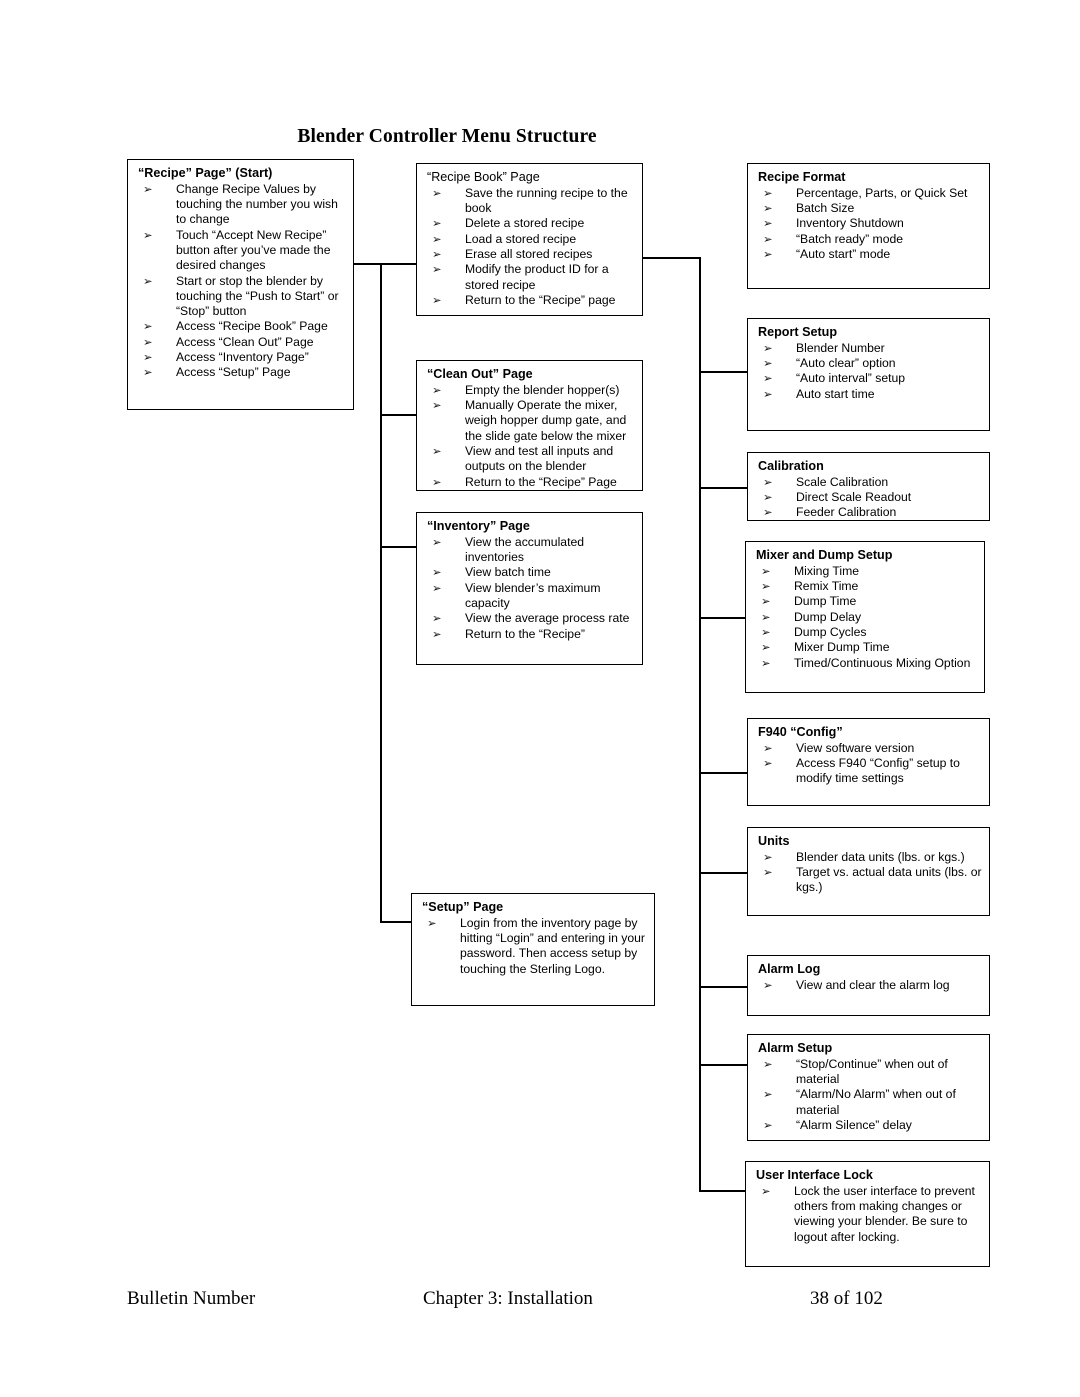 The height and width of the screenshot is (1397, 1080). Describe the element at coordinates (478, 526) in the screenshot. I see `node-title: “Inventory” Page` at that location.